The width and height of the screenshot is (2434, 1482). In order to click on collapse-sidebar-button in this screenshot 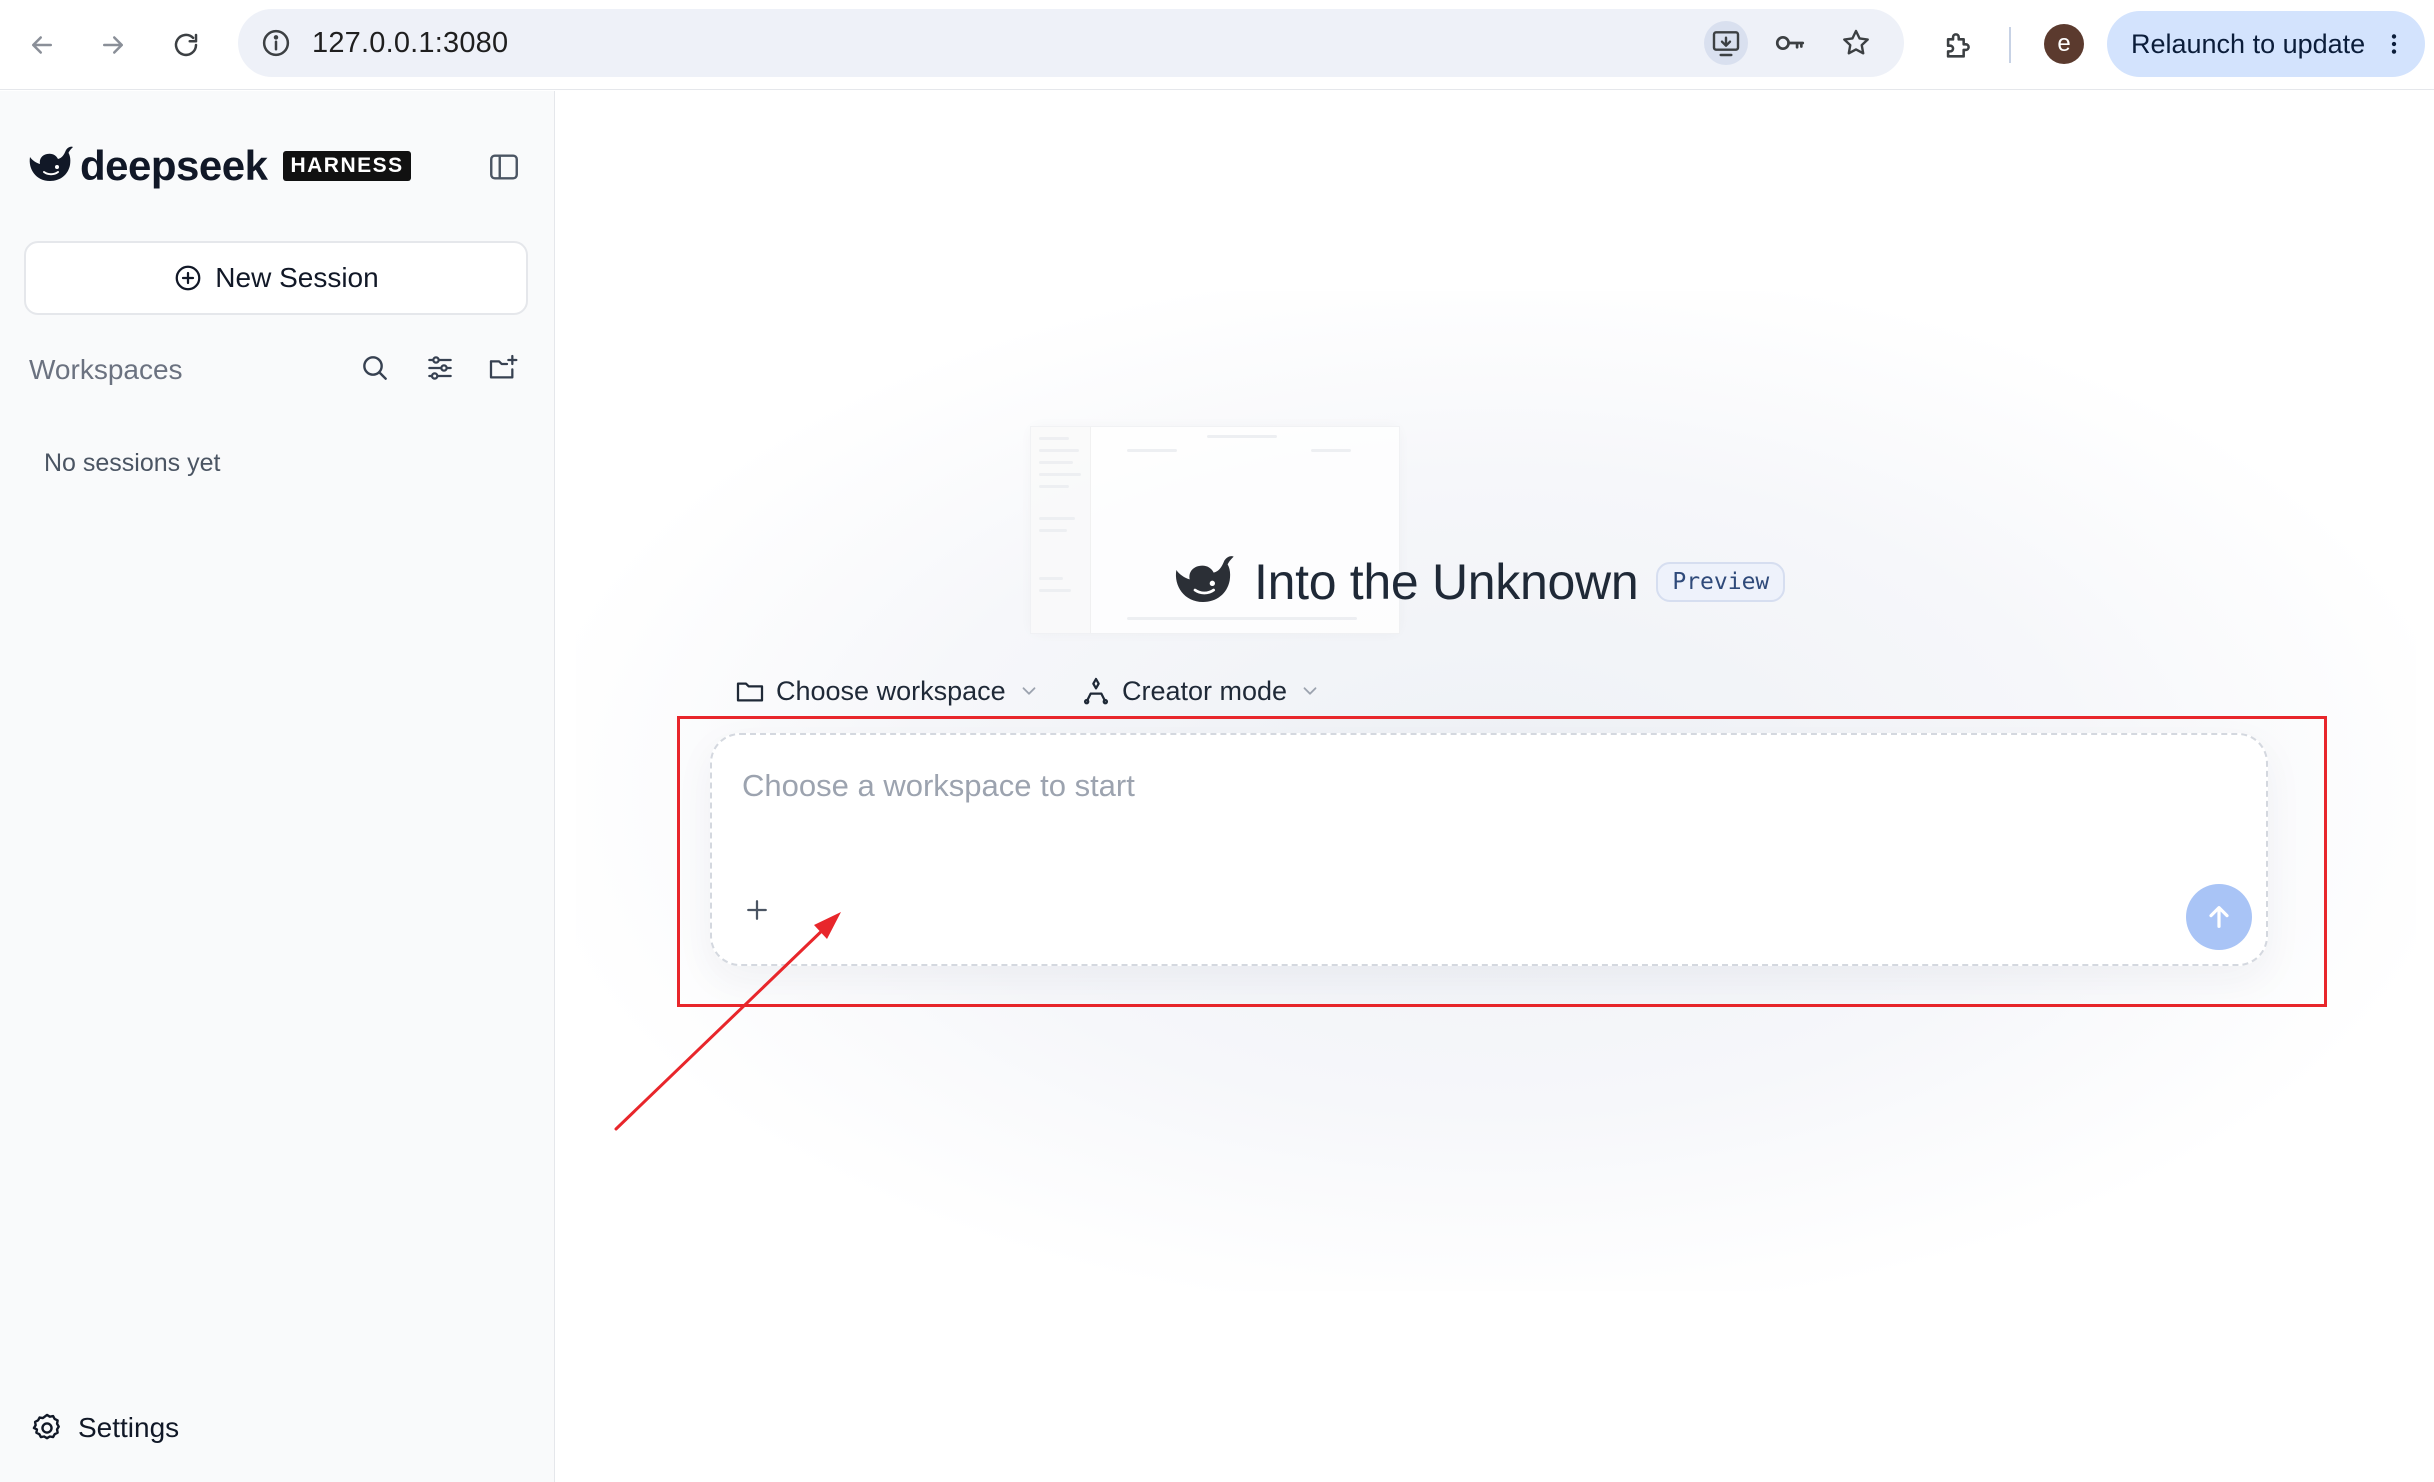, I will do `click(504, 167)`.